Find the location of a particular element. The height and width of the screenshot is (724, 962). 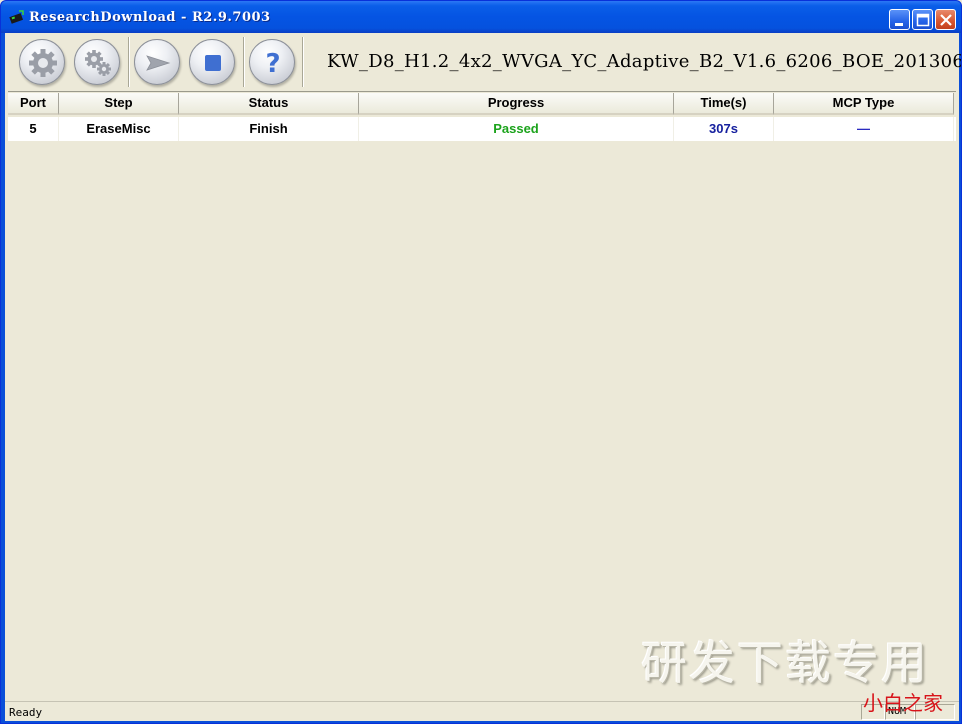

column-header-progress: Progress is located at coordinates (516, 104).